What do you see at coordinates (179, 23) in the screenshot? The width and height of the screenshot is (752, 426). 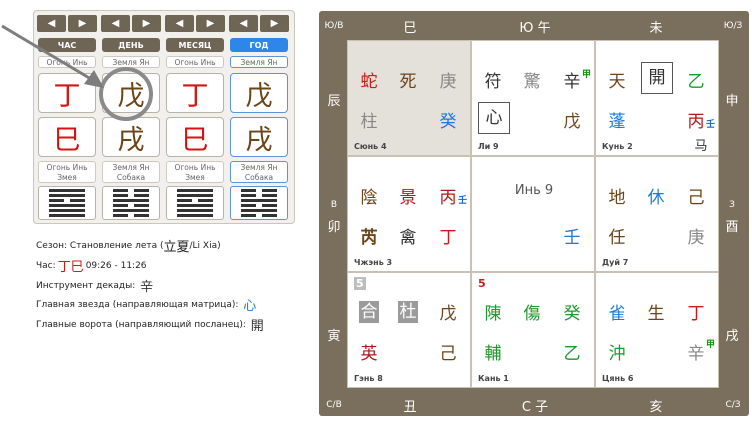 I see `month-prev-button: ◀` at bounding box center [179, 23].